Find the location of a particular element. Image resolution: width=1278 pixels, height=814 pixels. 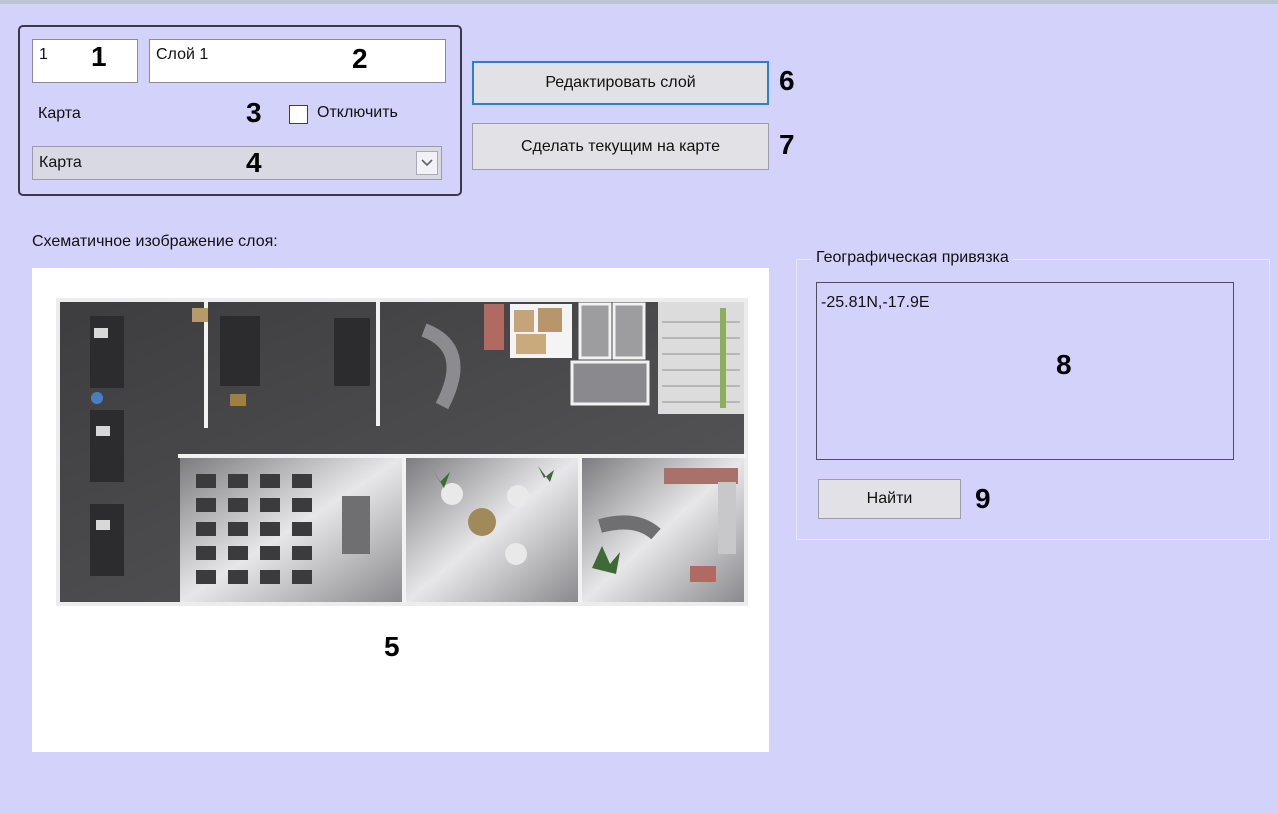

find-button-label: Найти is located at coordinates (889, 498).